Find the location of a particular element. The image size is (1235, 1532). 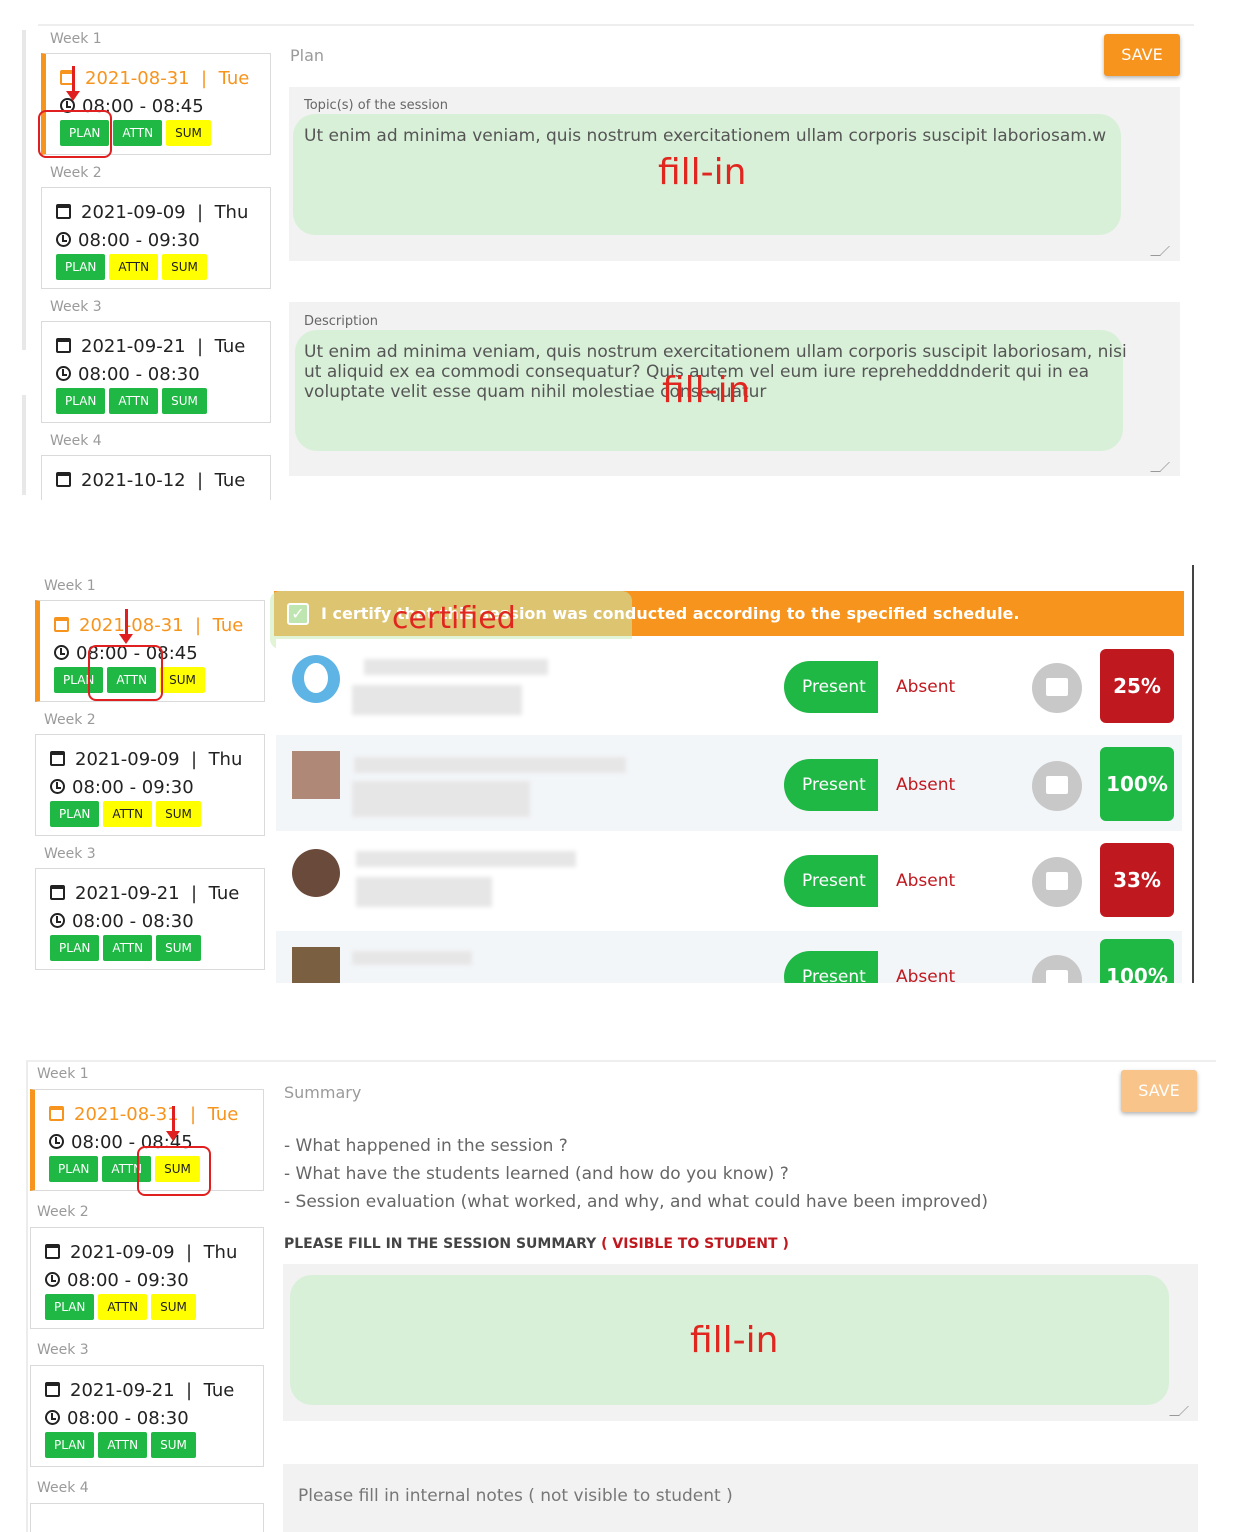

session-card is located at coordinates (147, 1517).